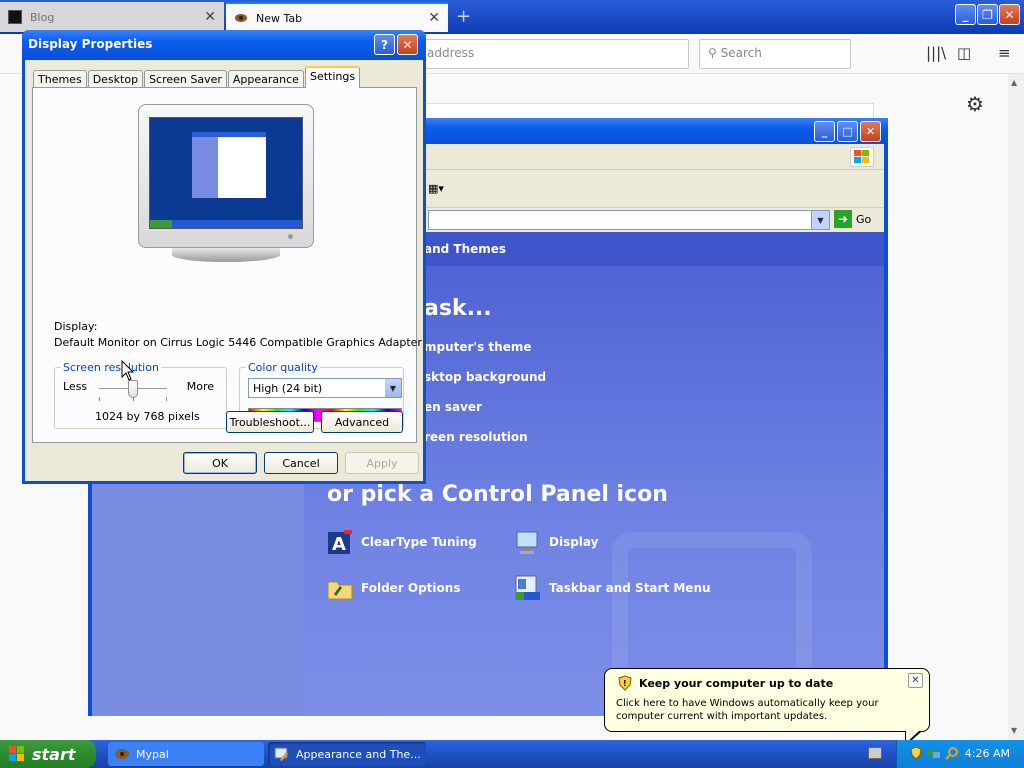  What do you see at coordinates (17, 754) in the screenshot?
I see `windows-flag-icon` at bounding box center [17, 754].